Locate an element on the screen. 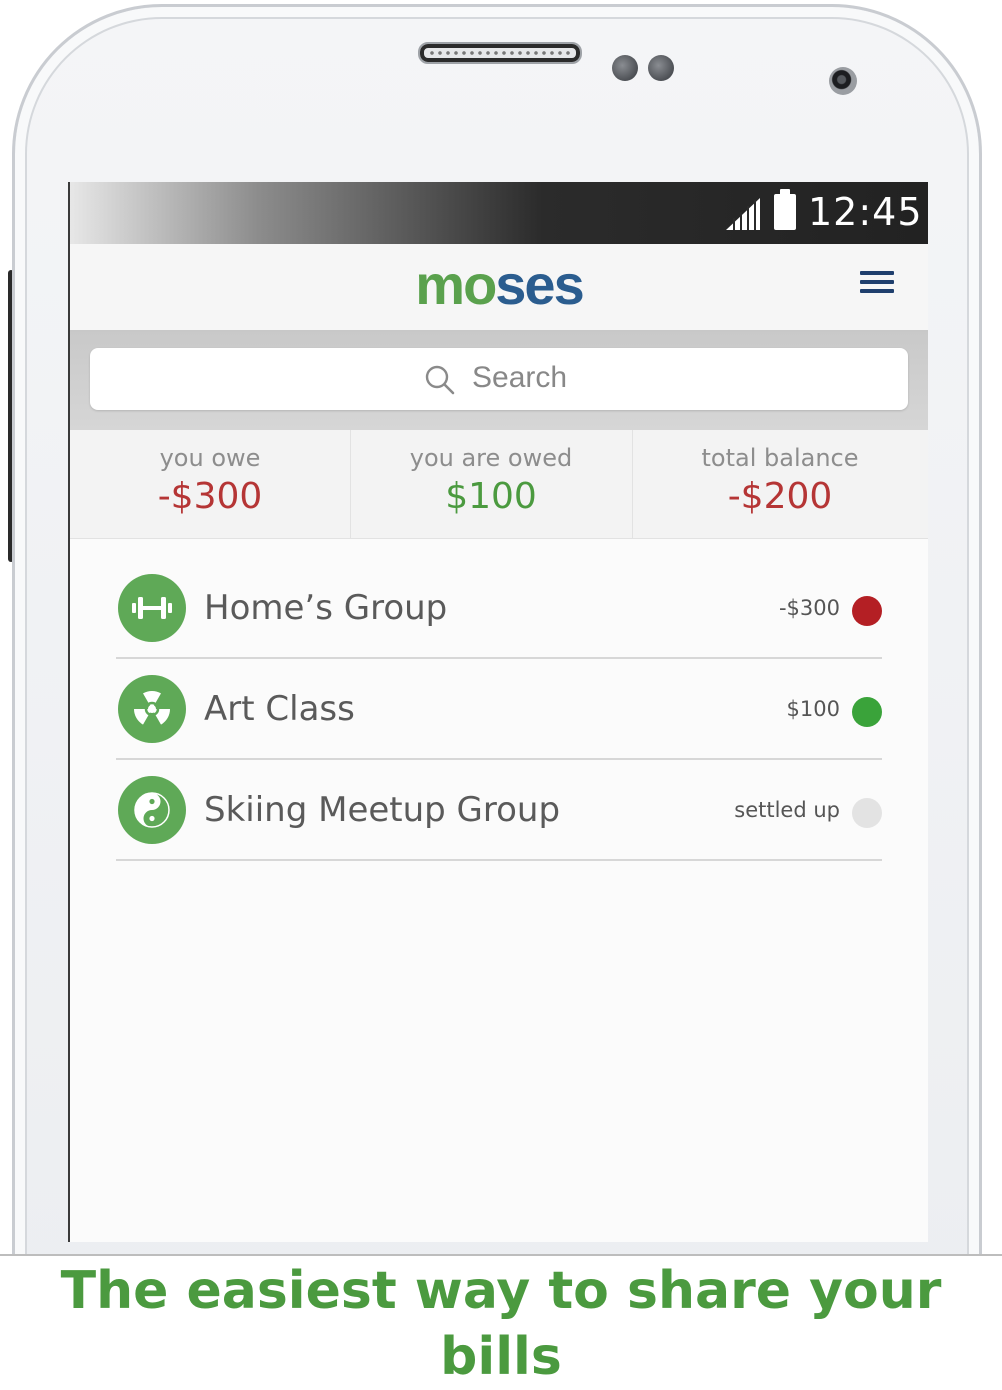 The image size is (1002, 1390). group-amount: settled up is located at coordinates (787, 810).